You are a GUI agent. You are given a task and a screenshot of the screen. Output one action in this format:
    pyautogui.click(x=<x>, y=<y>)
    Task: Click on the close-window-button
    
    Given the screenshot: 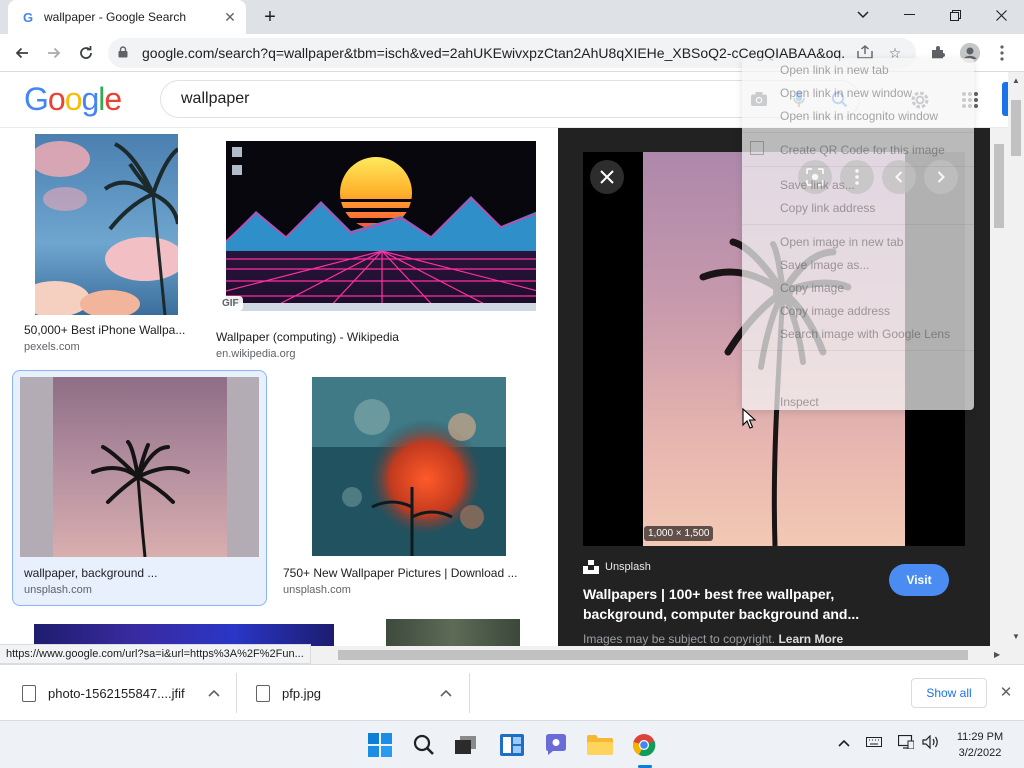 What is the action you would take?
    pyautogui.click(x=1001, y=15)
    